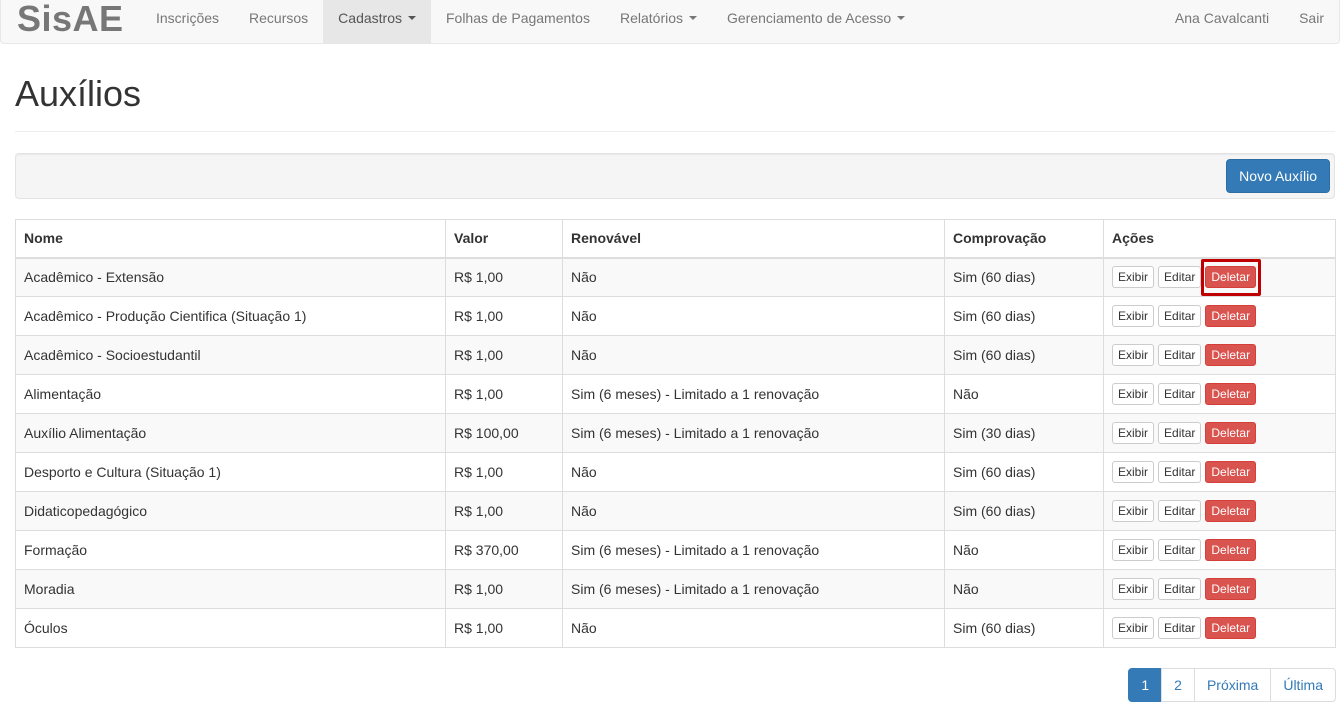  I want to click on nav-item-gerenciamento-de-acesso: Gerenciamento de Acesso, so click(816, 21).